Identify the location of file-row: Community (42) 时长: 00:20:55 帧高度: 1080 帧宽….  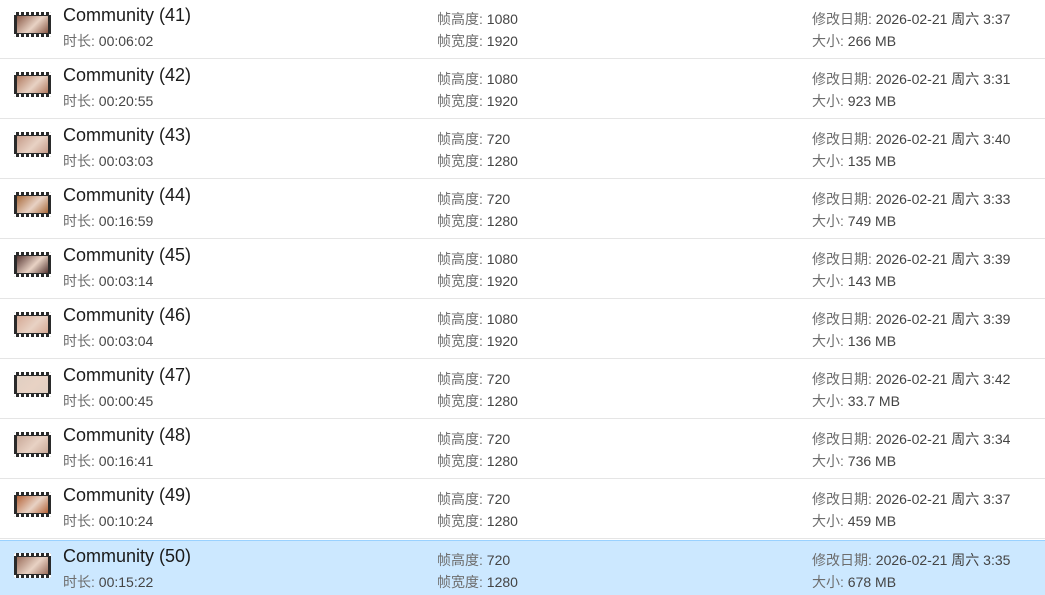
(522, 89).